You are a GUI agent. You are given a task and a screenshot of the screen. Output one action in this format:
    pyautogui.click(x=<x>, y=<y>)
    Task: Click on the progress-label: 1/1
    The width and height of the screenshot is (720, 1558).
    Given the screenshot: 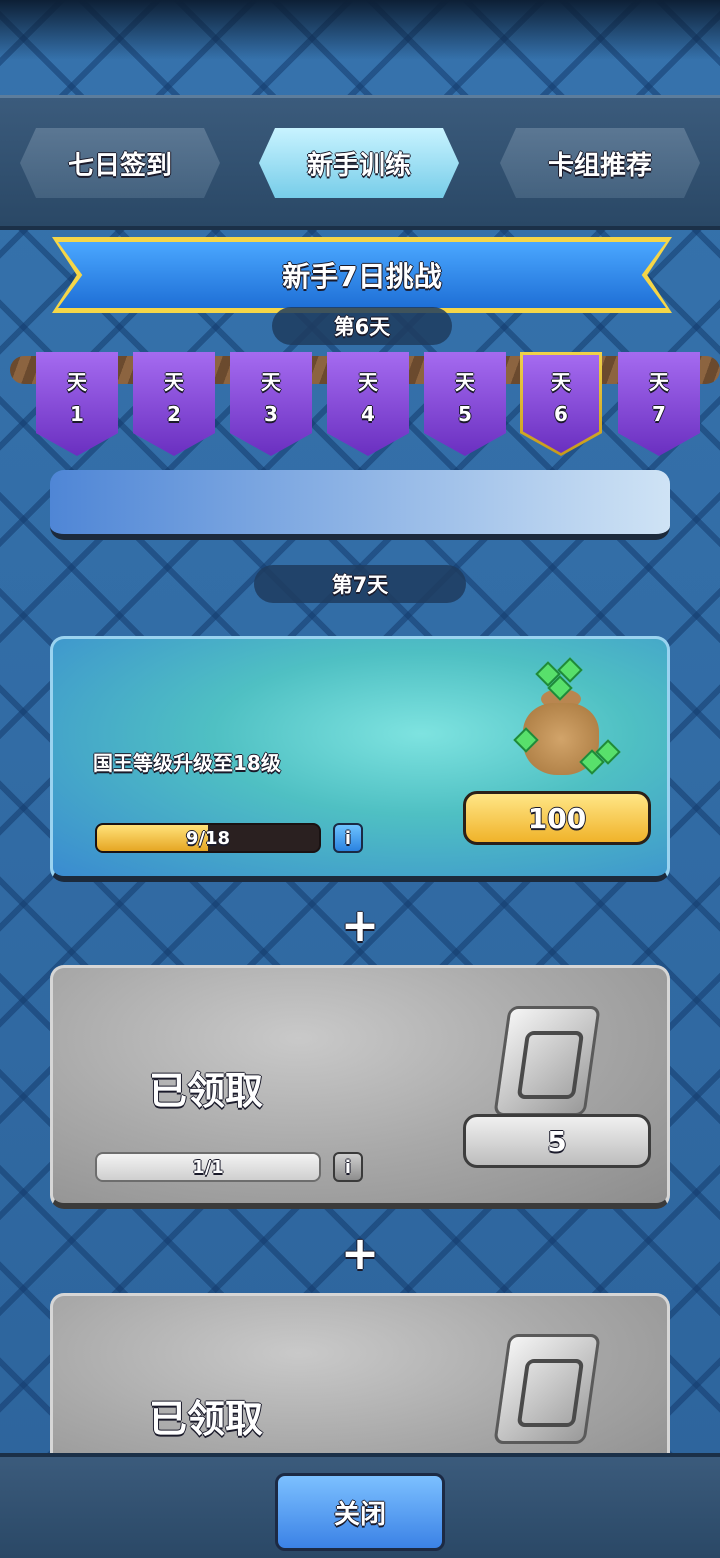 What is the action you would take?
    pyautogui.click(x=208, y=1167)
    